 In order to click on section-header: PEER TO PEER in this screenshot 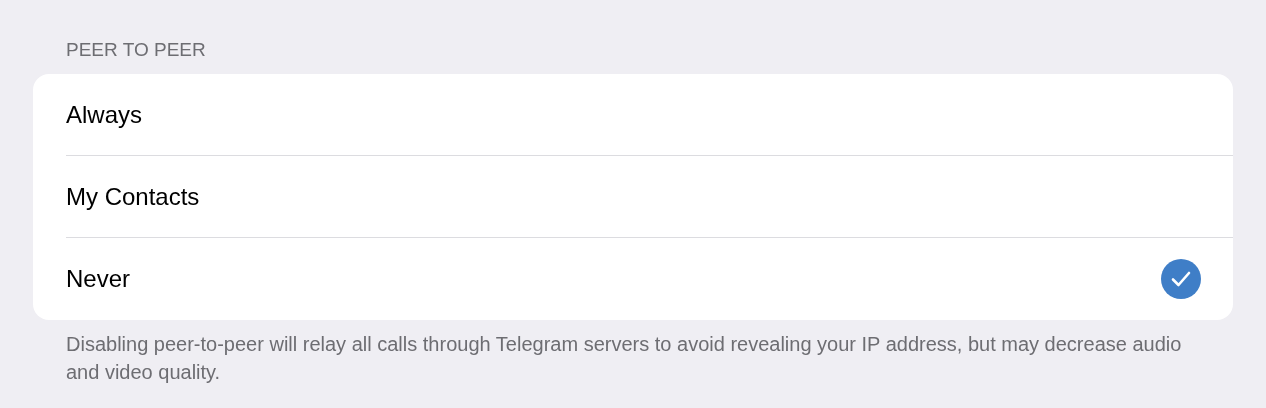, I will do `click(135, 50)`.